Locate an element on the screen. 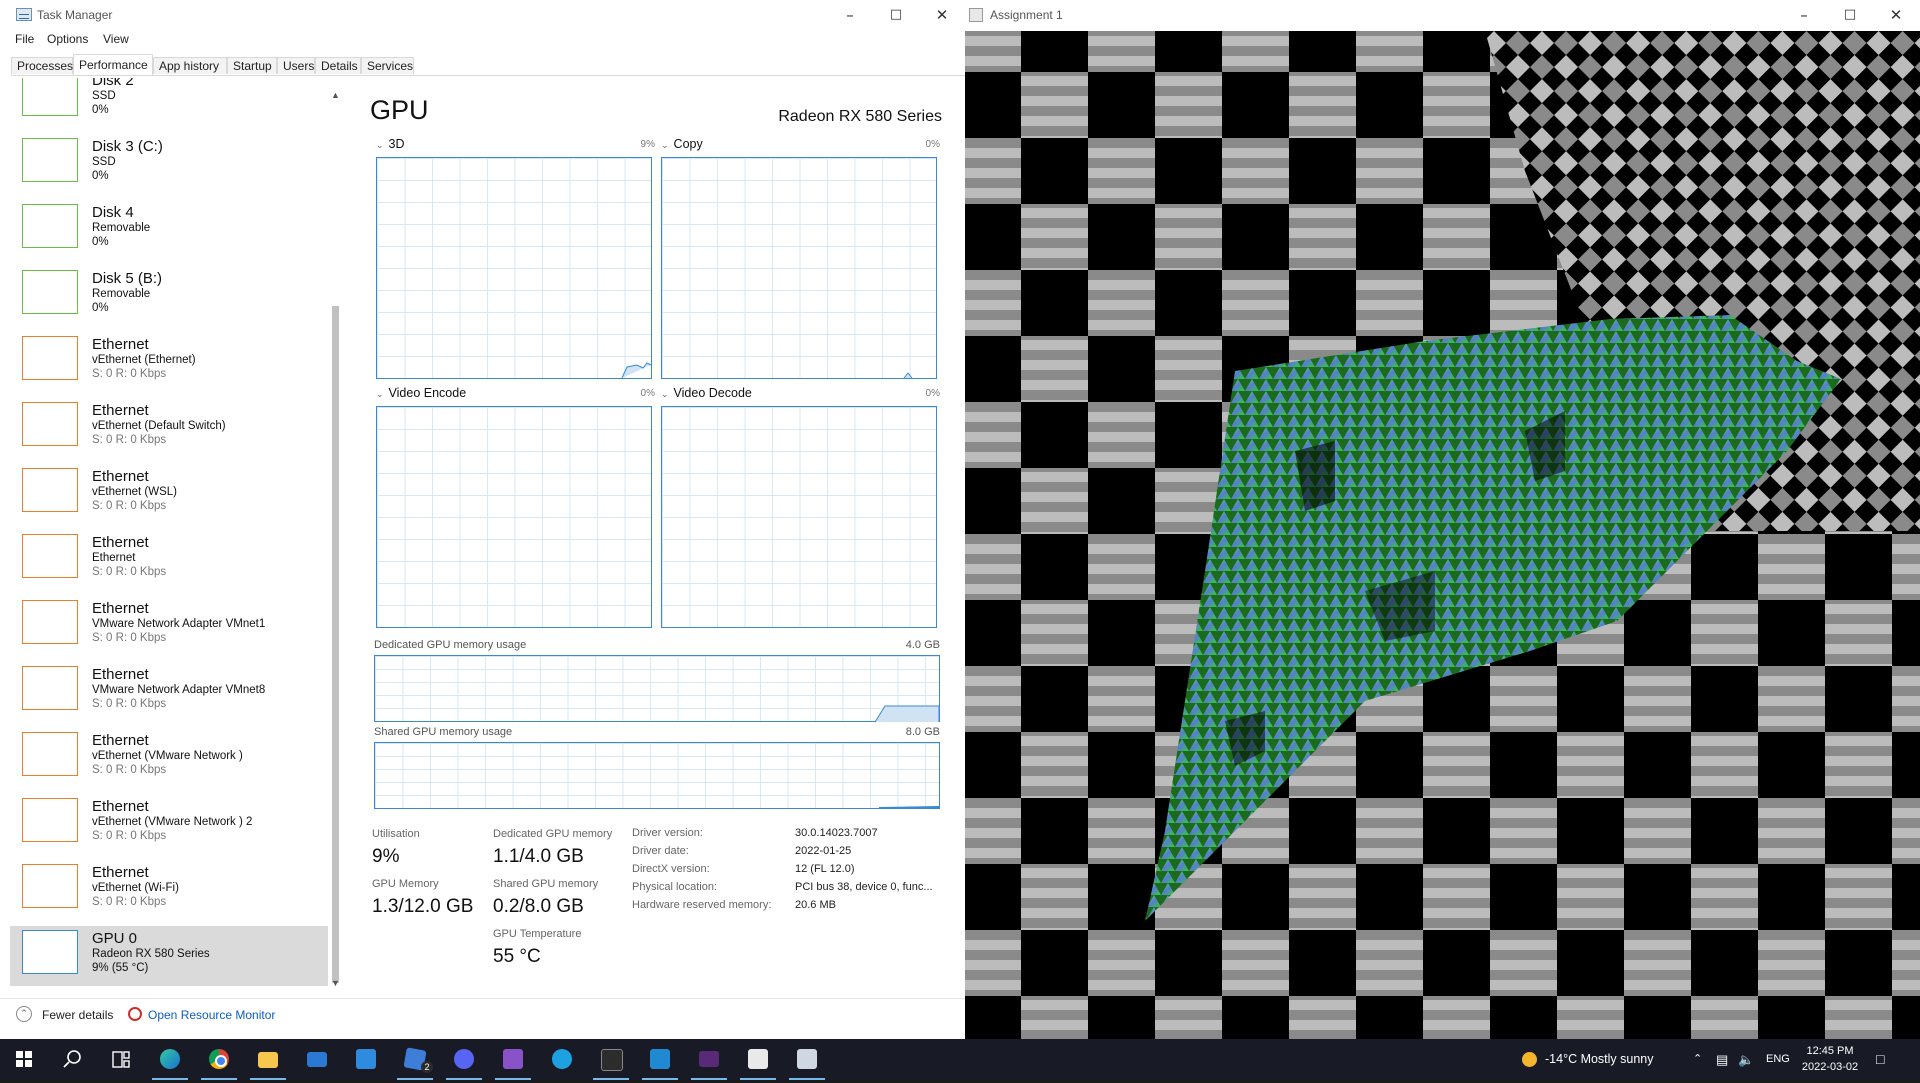  clock: 12:45 PM 2022-03-02 is located at coordinates (1830, 1059).